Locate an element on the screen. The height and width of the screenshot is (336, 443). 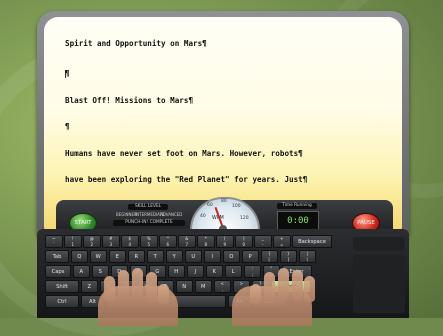
key-symbol: < , is located at coordinates (222, 286).